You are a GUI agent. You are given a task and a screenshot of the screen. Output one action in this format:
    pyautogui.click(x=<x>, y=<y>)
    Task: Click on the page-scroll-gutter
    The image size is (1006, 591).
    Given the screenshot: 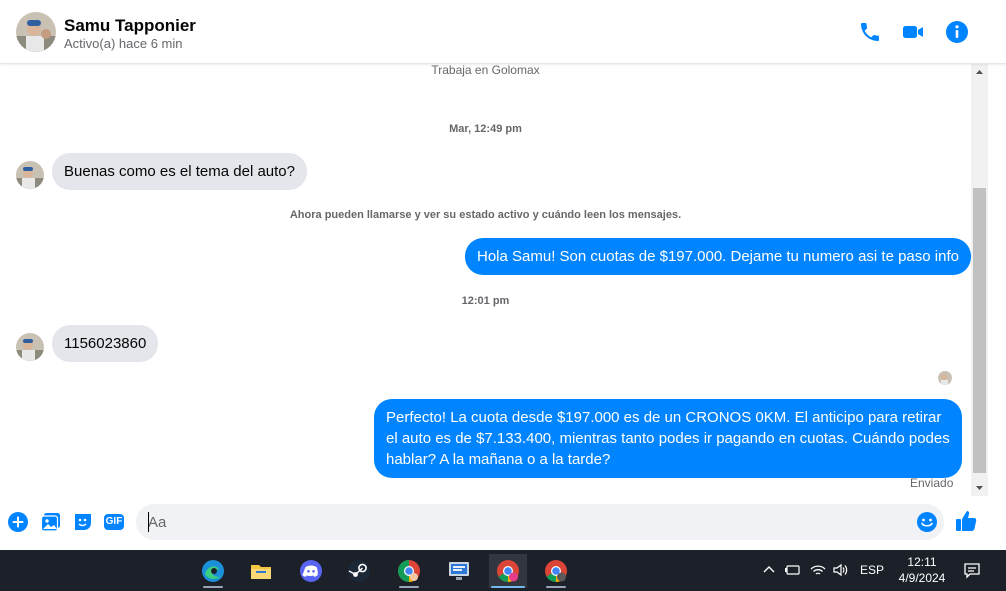 What is the action you would take?
    pyautogui.click(x=997, y=307)
    